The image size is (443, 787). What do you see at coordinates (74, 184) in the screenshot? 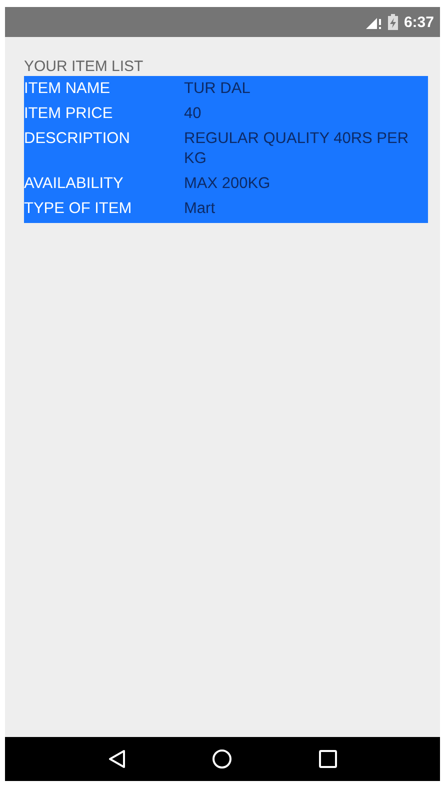
I see `detail-label: AVAILABILITY` at bounding box center [74, 184].